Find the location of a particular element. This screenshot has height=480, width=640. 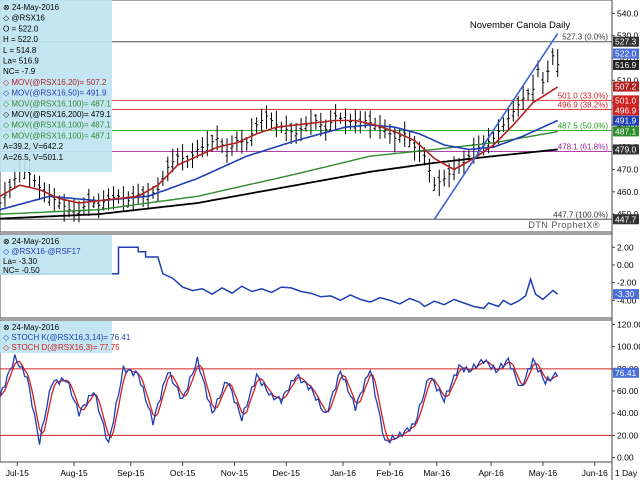

spread-date: ⊗ 24-May-2016 is located at coordinates (31, 241).